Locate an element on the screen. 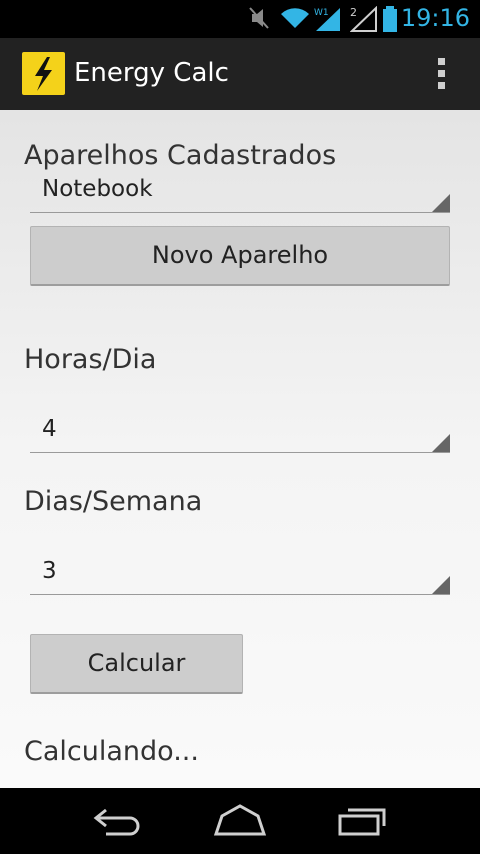 Image resolution: width=480 pixels, height=854 pixels. new-appliance-button: Novo Aparelho is located at coordinates (240, 256).